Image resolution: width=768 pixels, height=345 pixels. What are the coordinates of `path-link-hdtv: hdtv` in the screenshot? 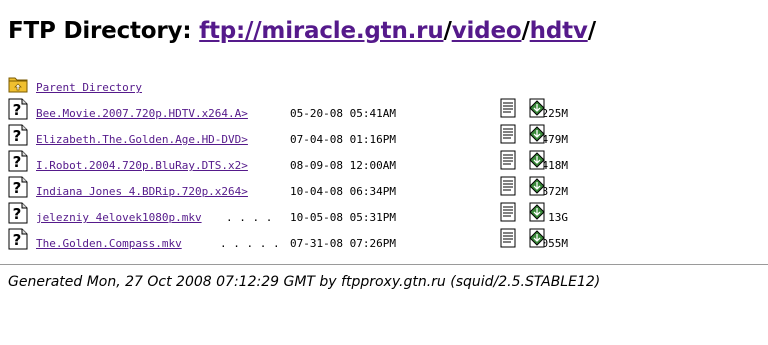 It's located at (559, 31).